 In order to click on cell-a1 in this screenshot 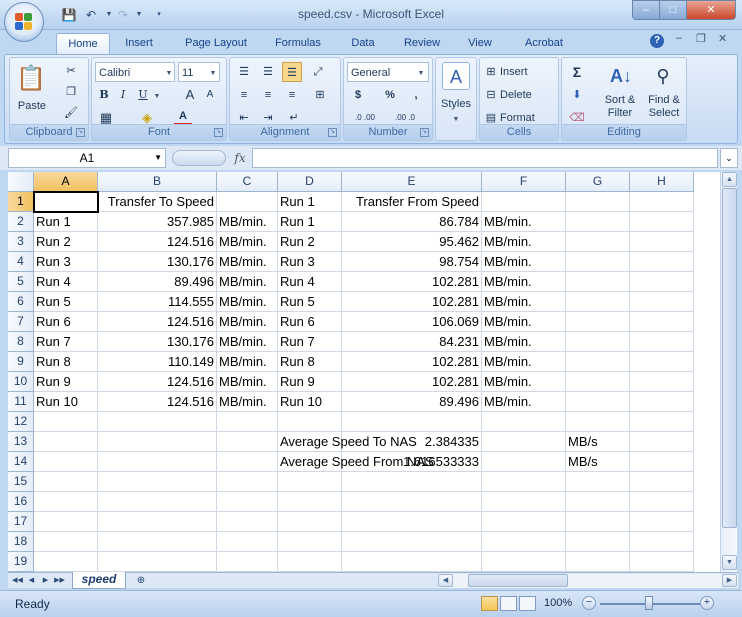, I will do `click(66, 202)`.